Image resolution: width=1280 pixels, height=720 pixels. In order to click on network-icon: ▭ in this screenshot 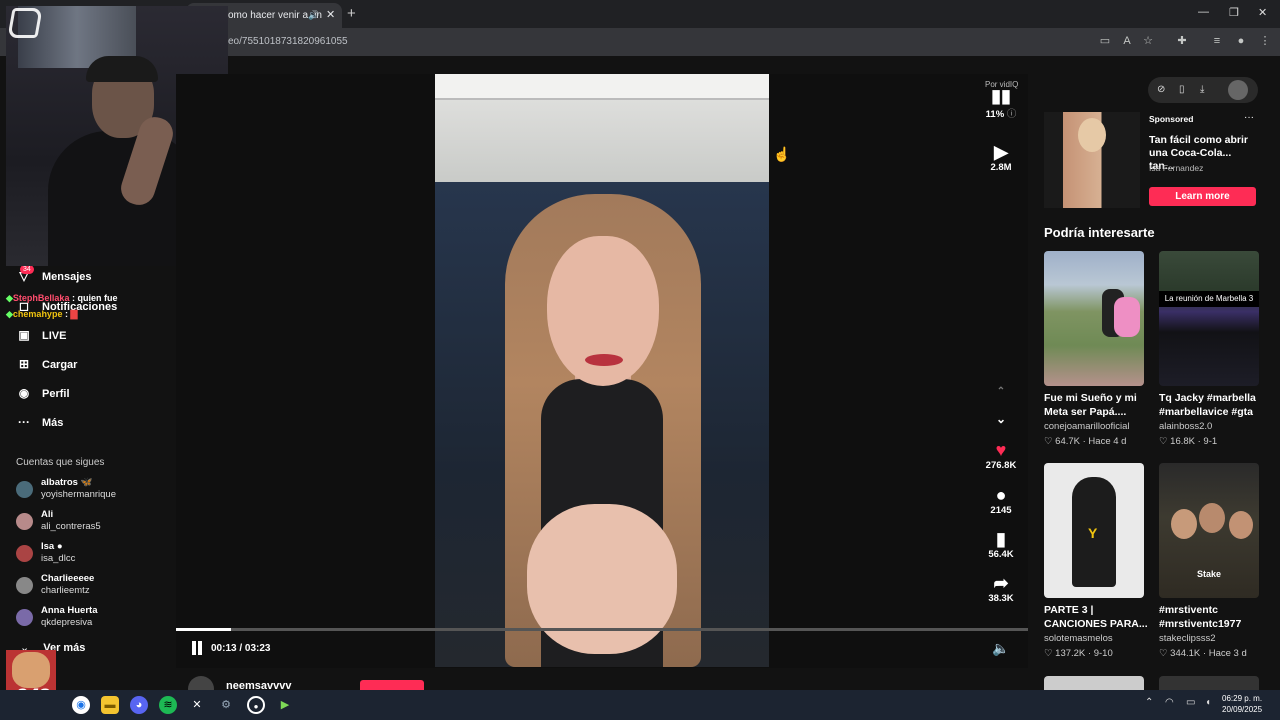, I will do `click(1190, 702)`.